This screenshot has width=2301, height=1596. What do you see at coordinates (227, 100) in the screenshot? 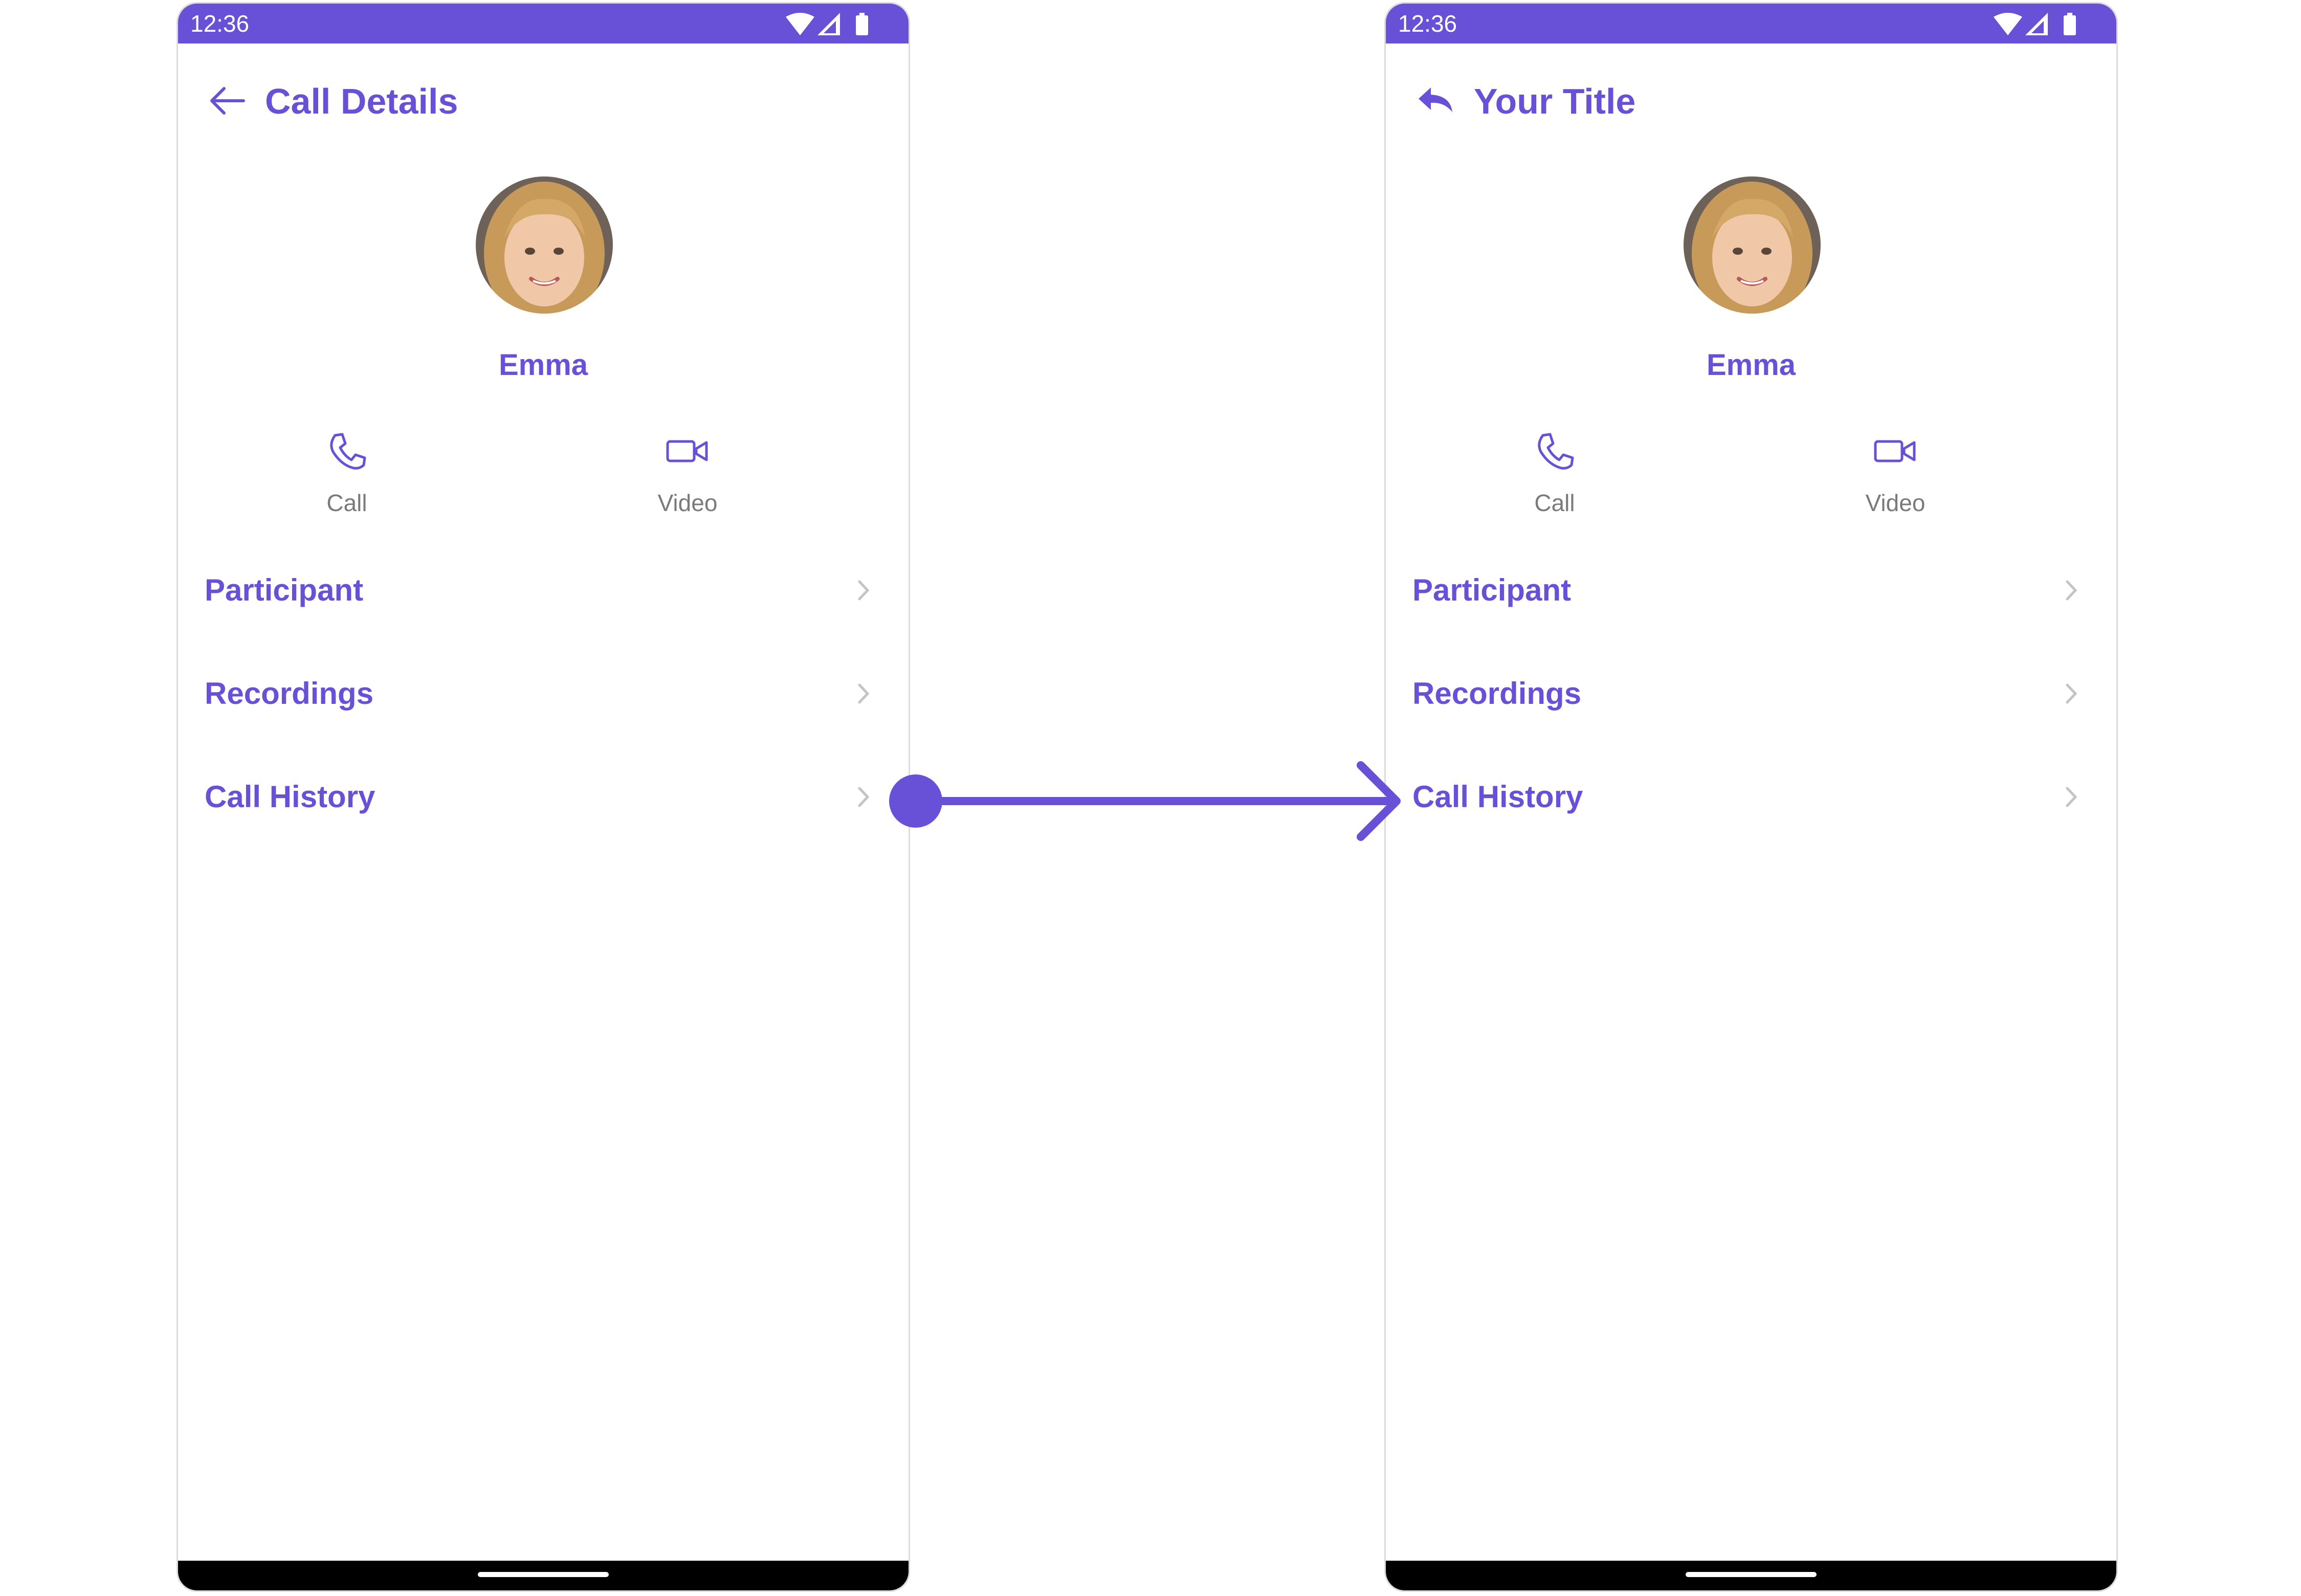
I see `arrow-left-icon` at bounding box center [227, 100].